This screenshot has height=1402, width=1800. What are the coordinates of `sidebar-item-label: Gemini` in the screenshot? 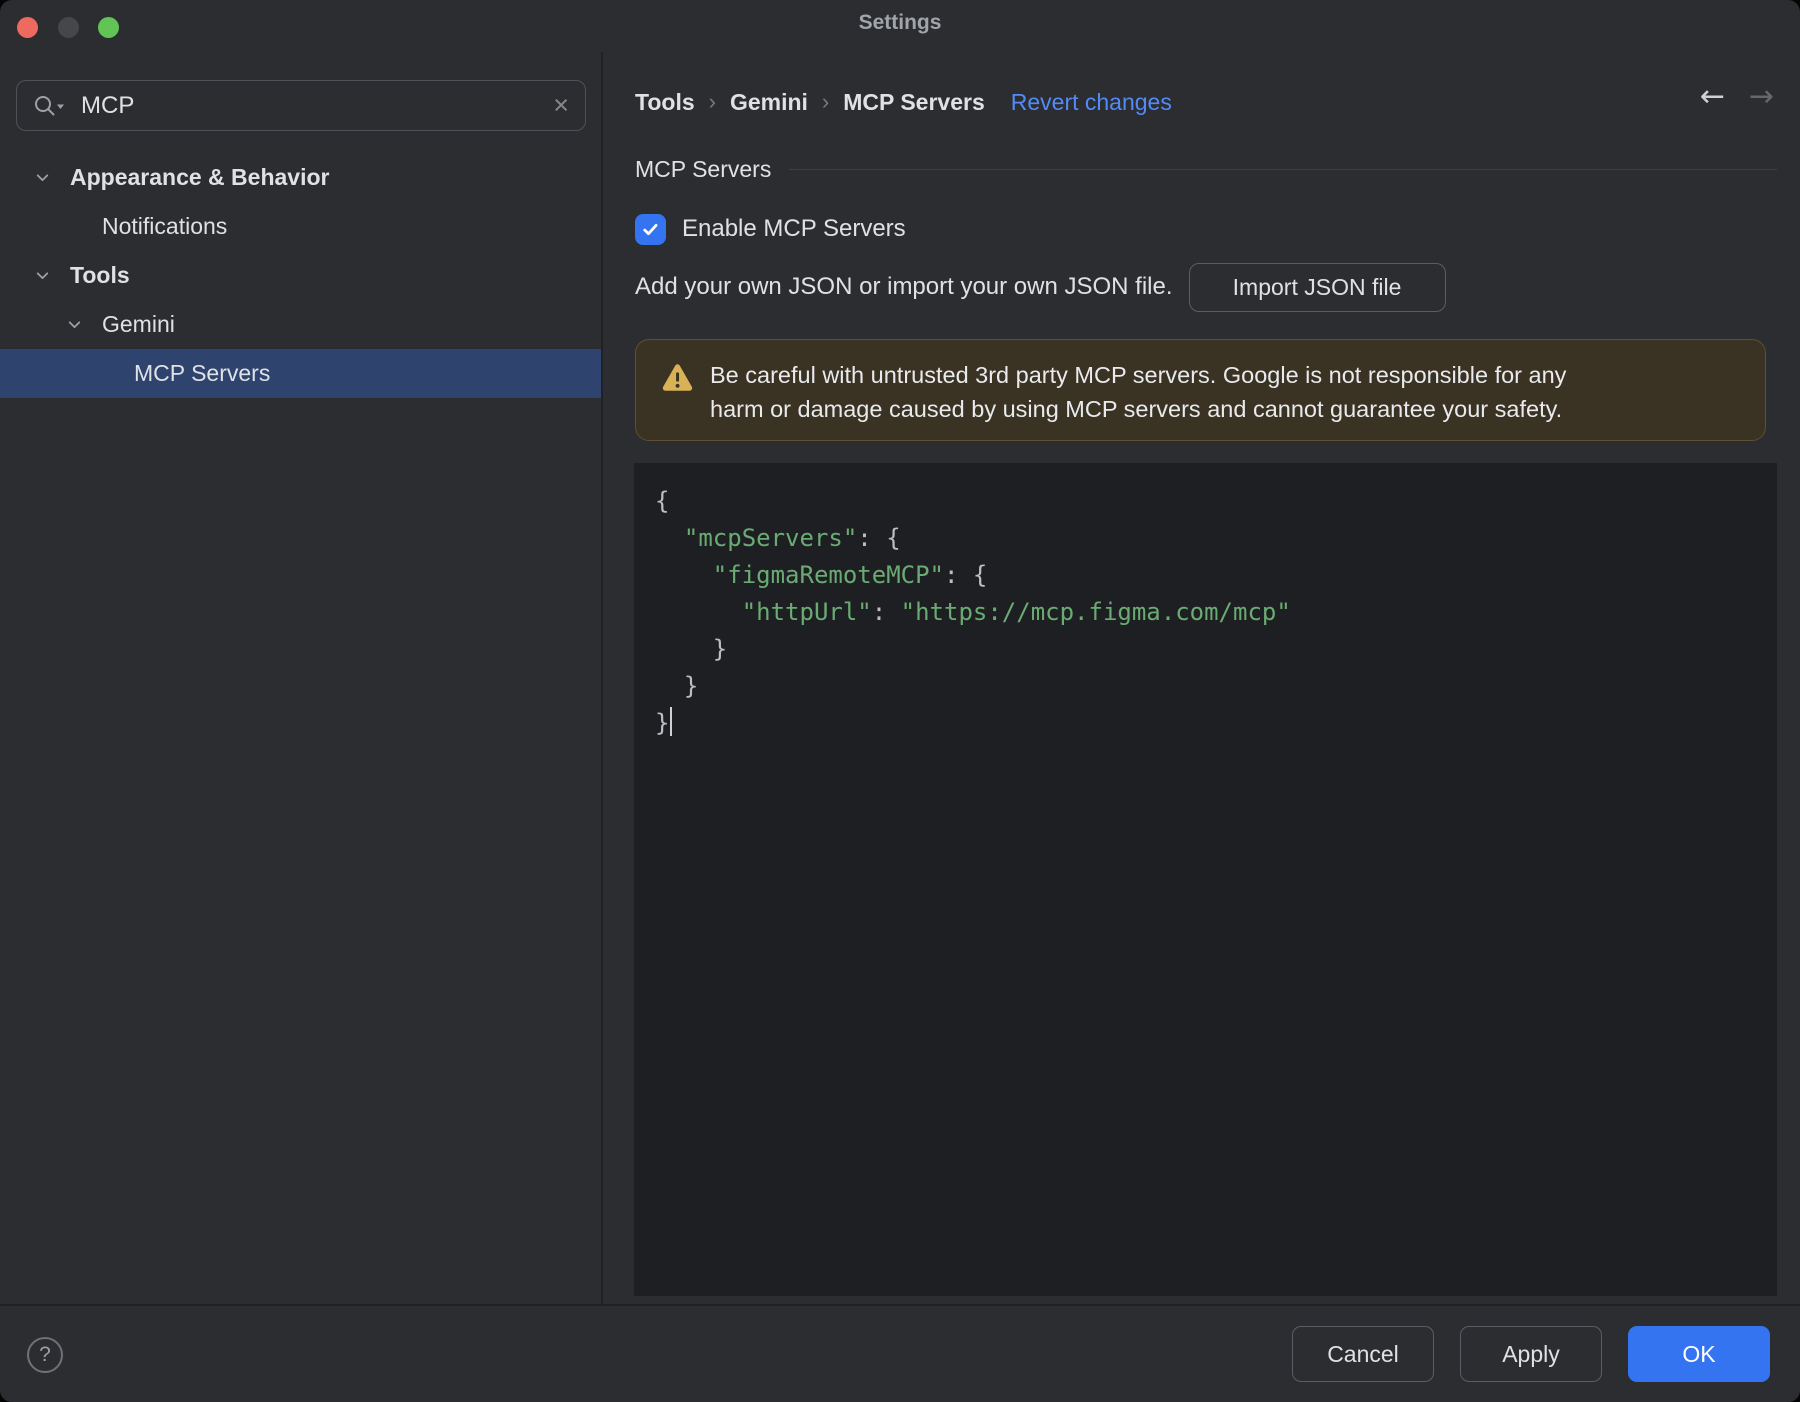 It's located at (138, 324).